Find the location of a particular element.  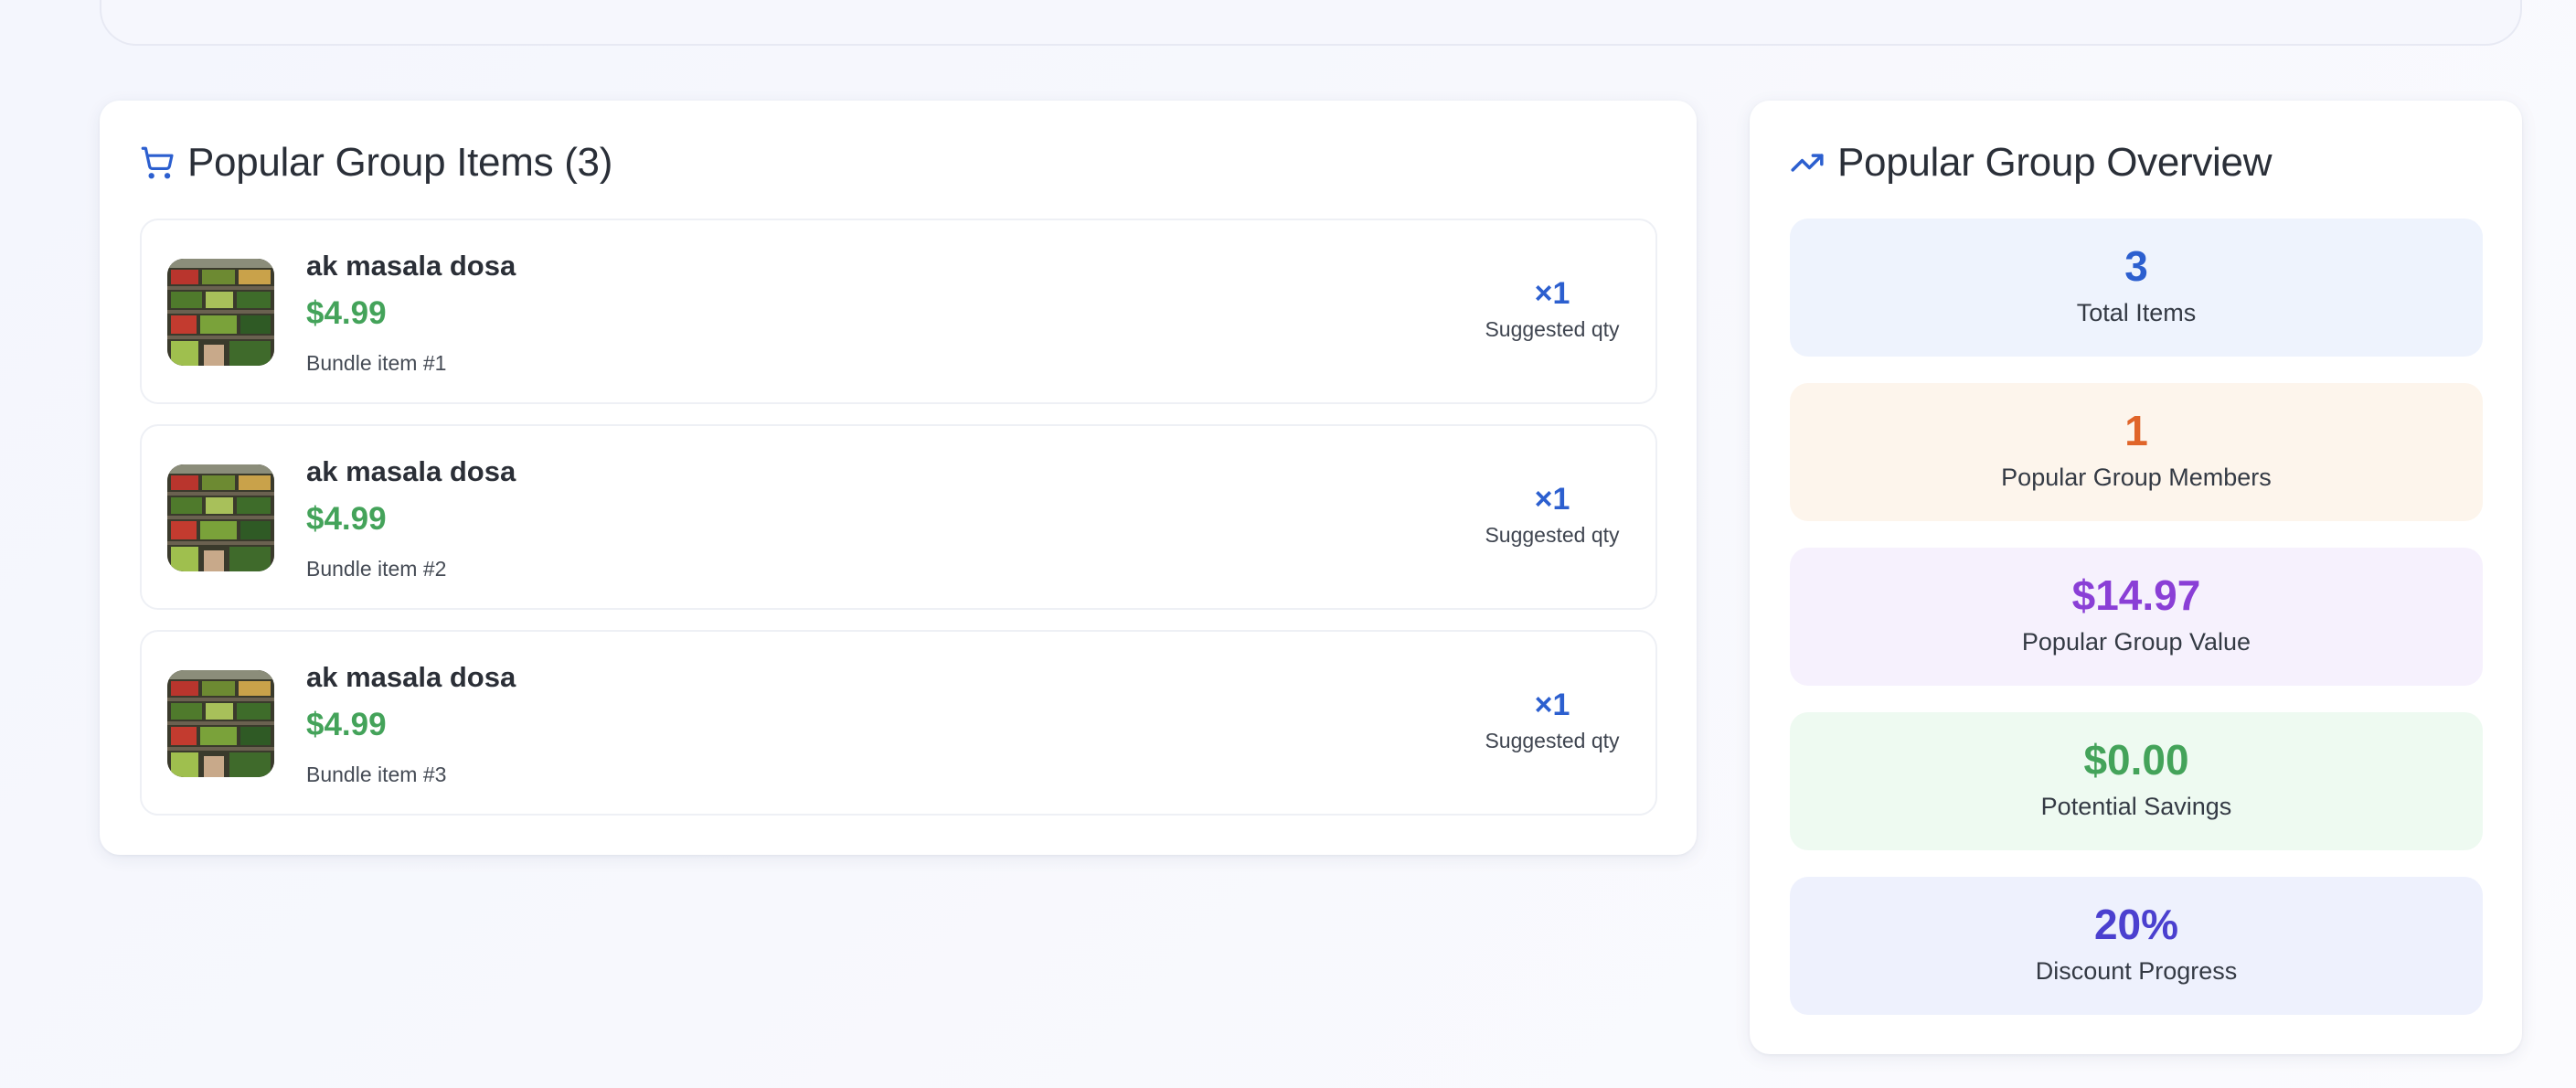

stat-value: $14.97 is located at coordinates (2136, 595).